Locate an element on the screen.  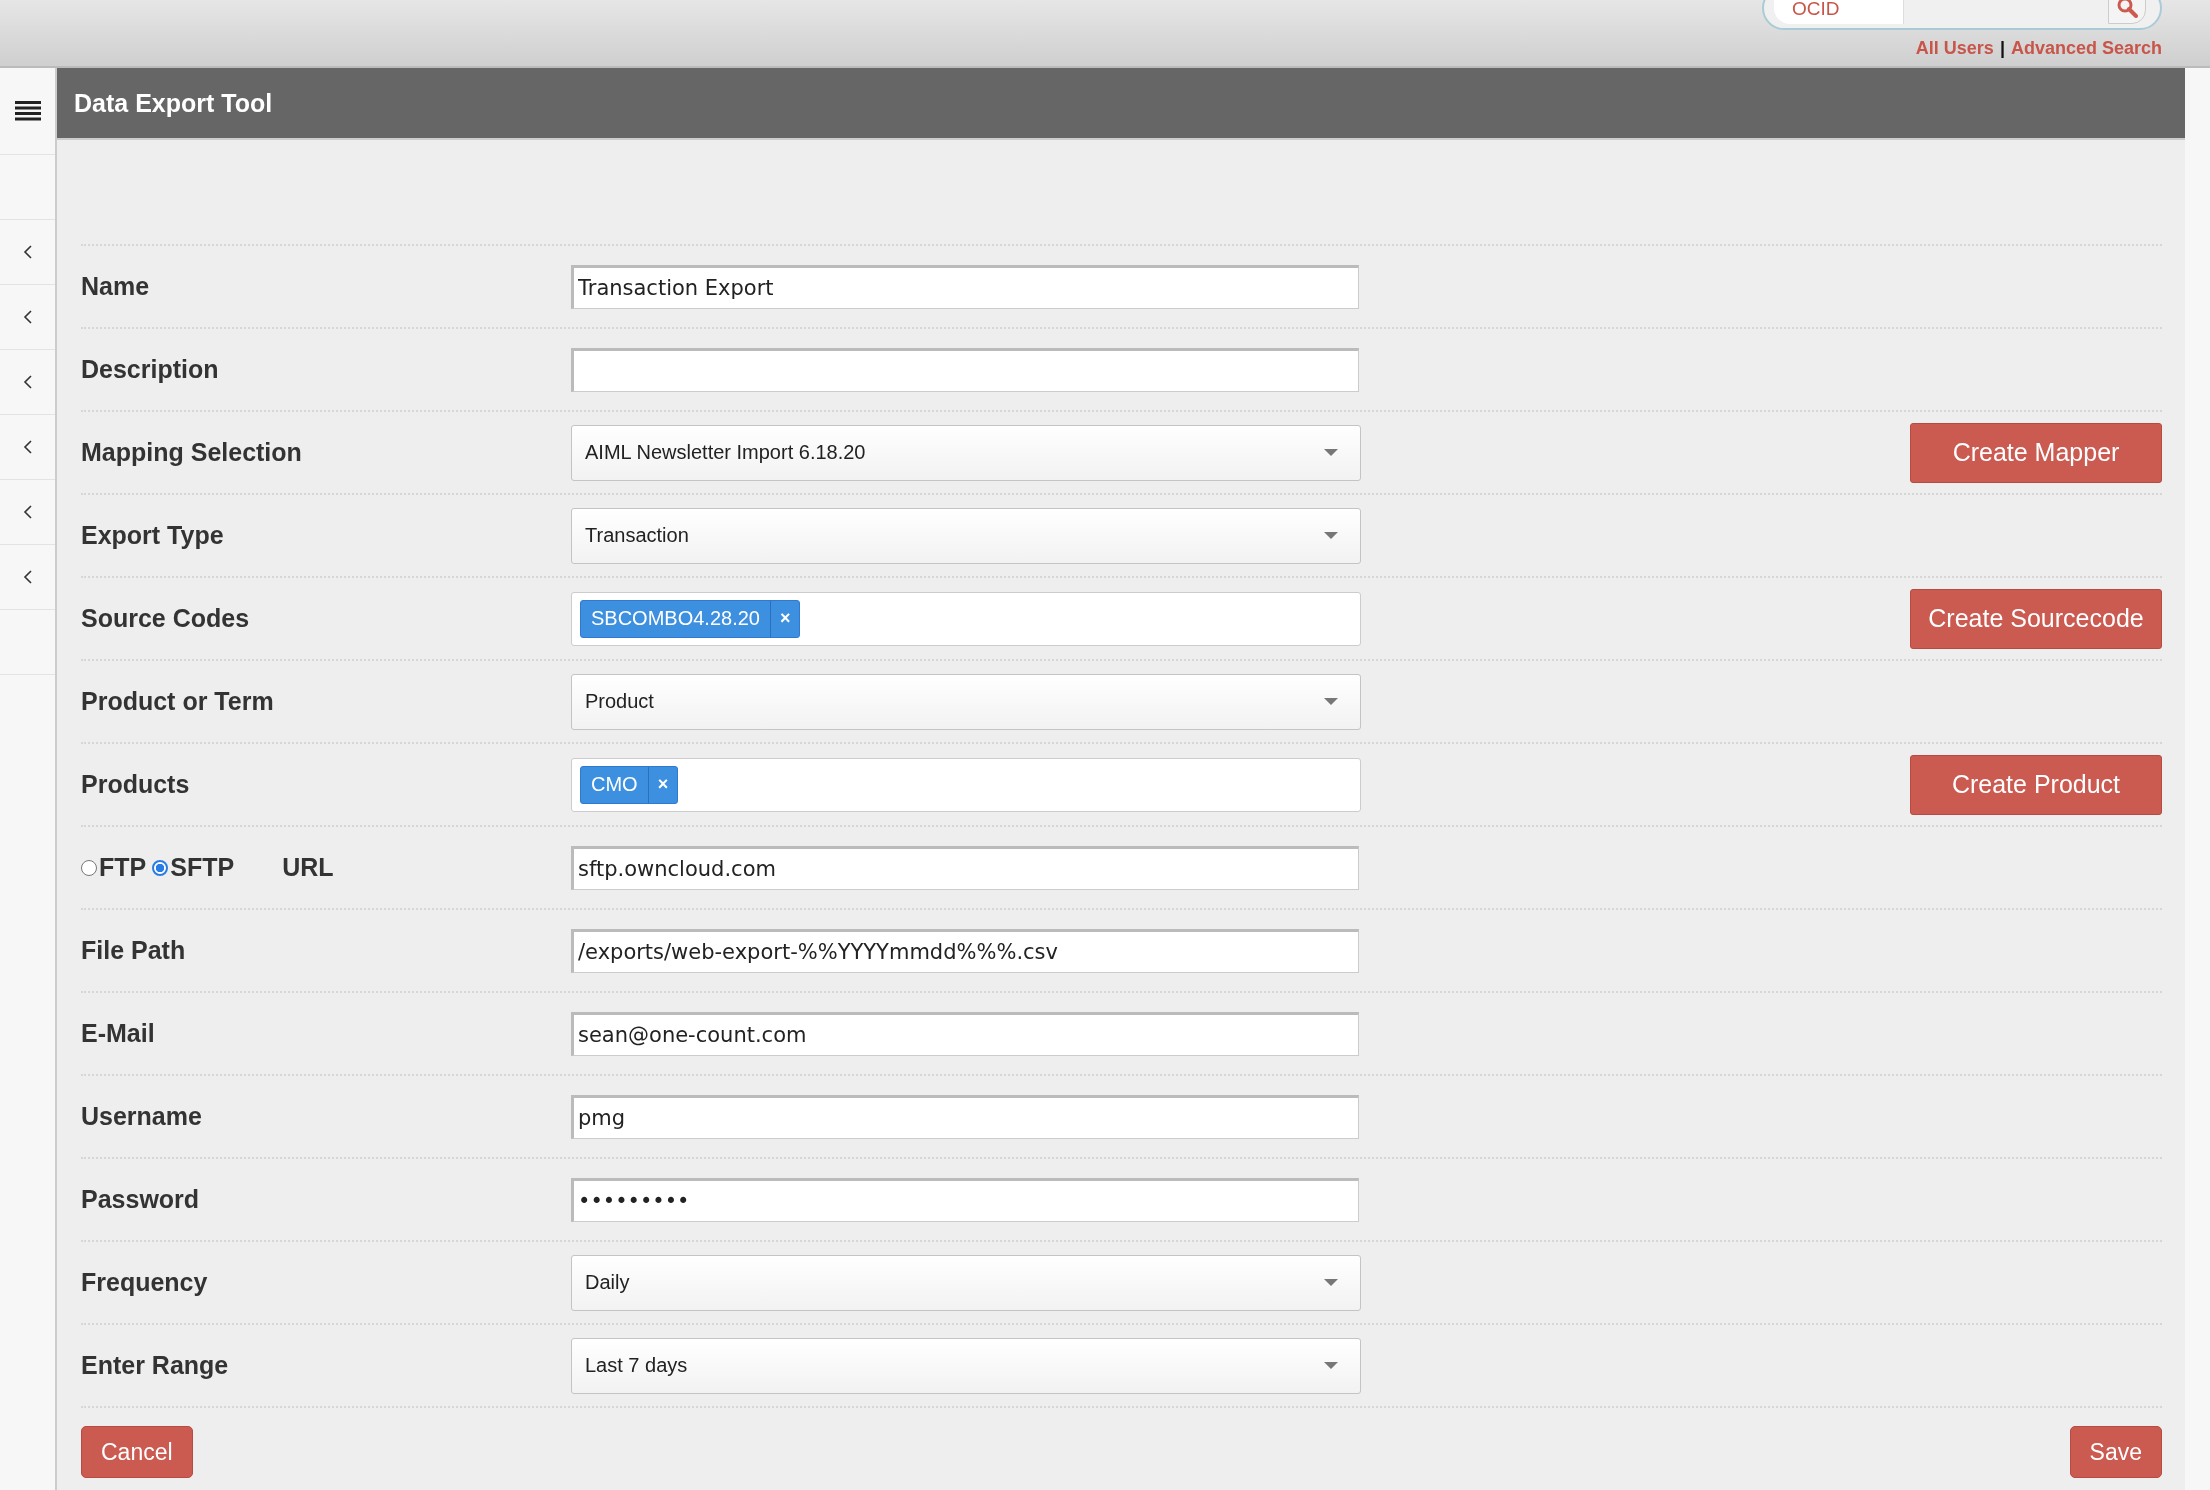
search-icon is located at coordinates (2127, 9).